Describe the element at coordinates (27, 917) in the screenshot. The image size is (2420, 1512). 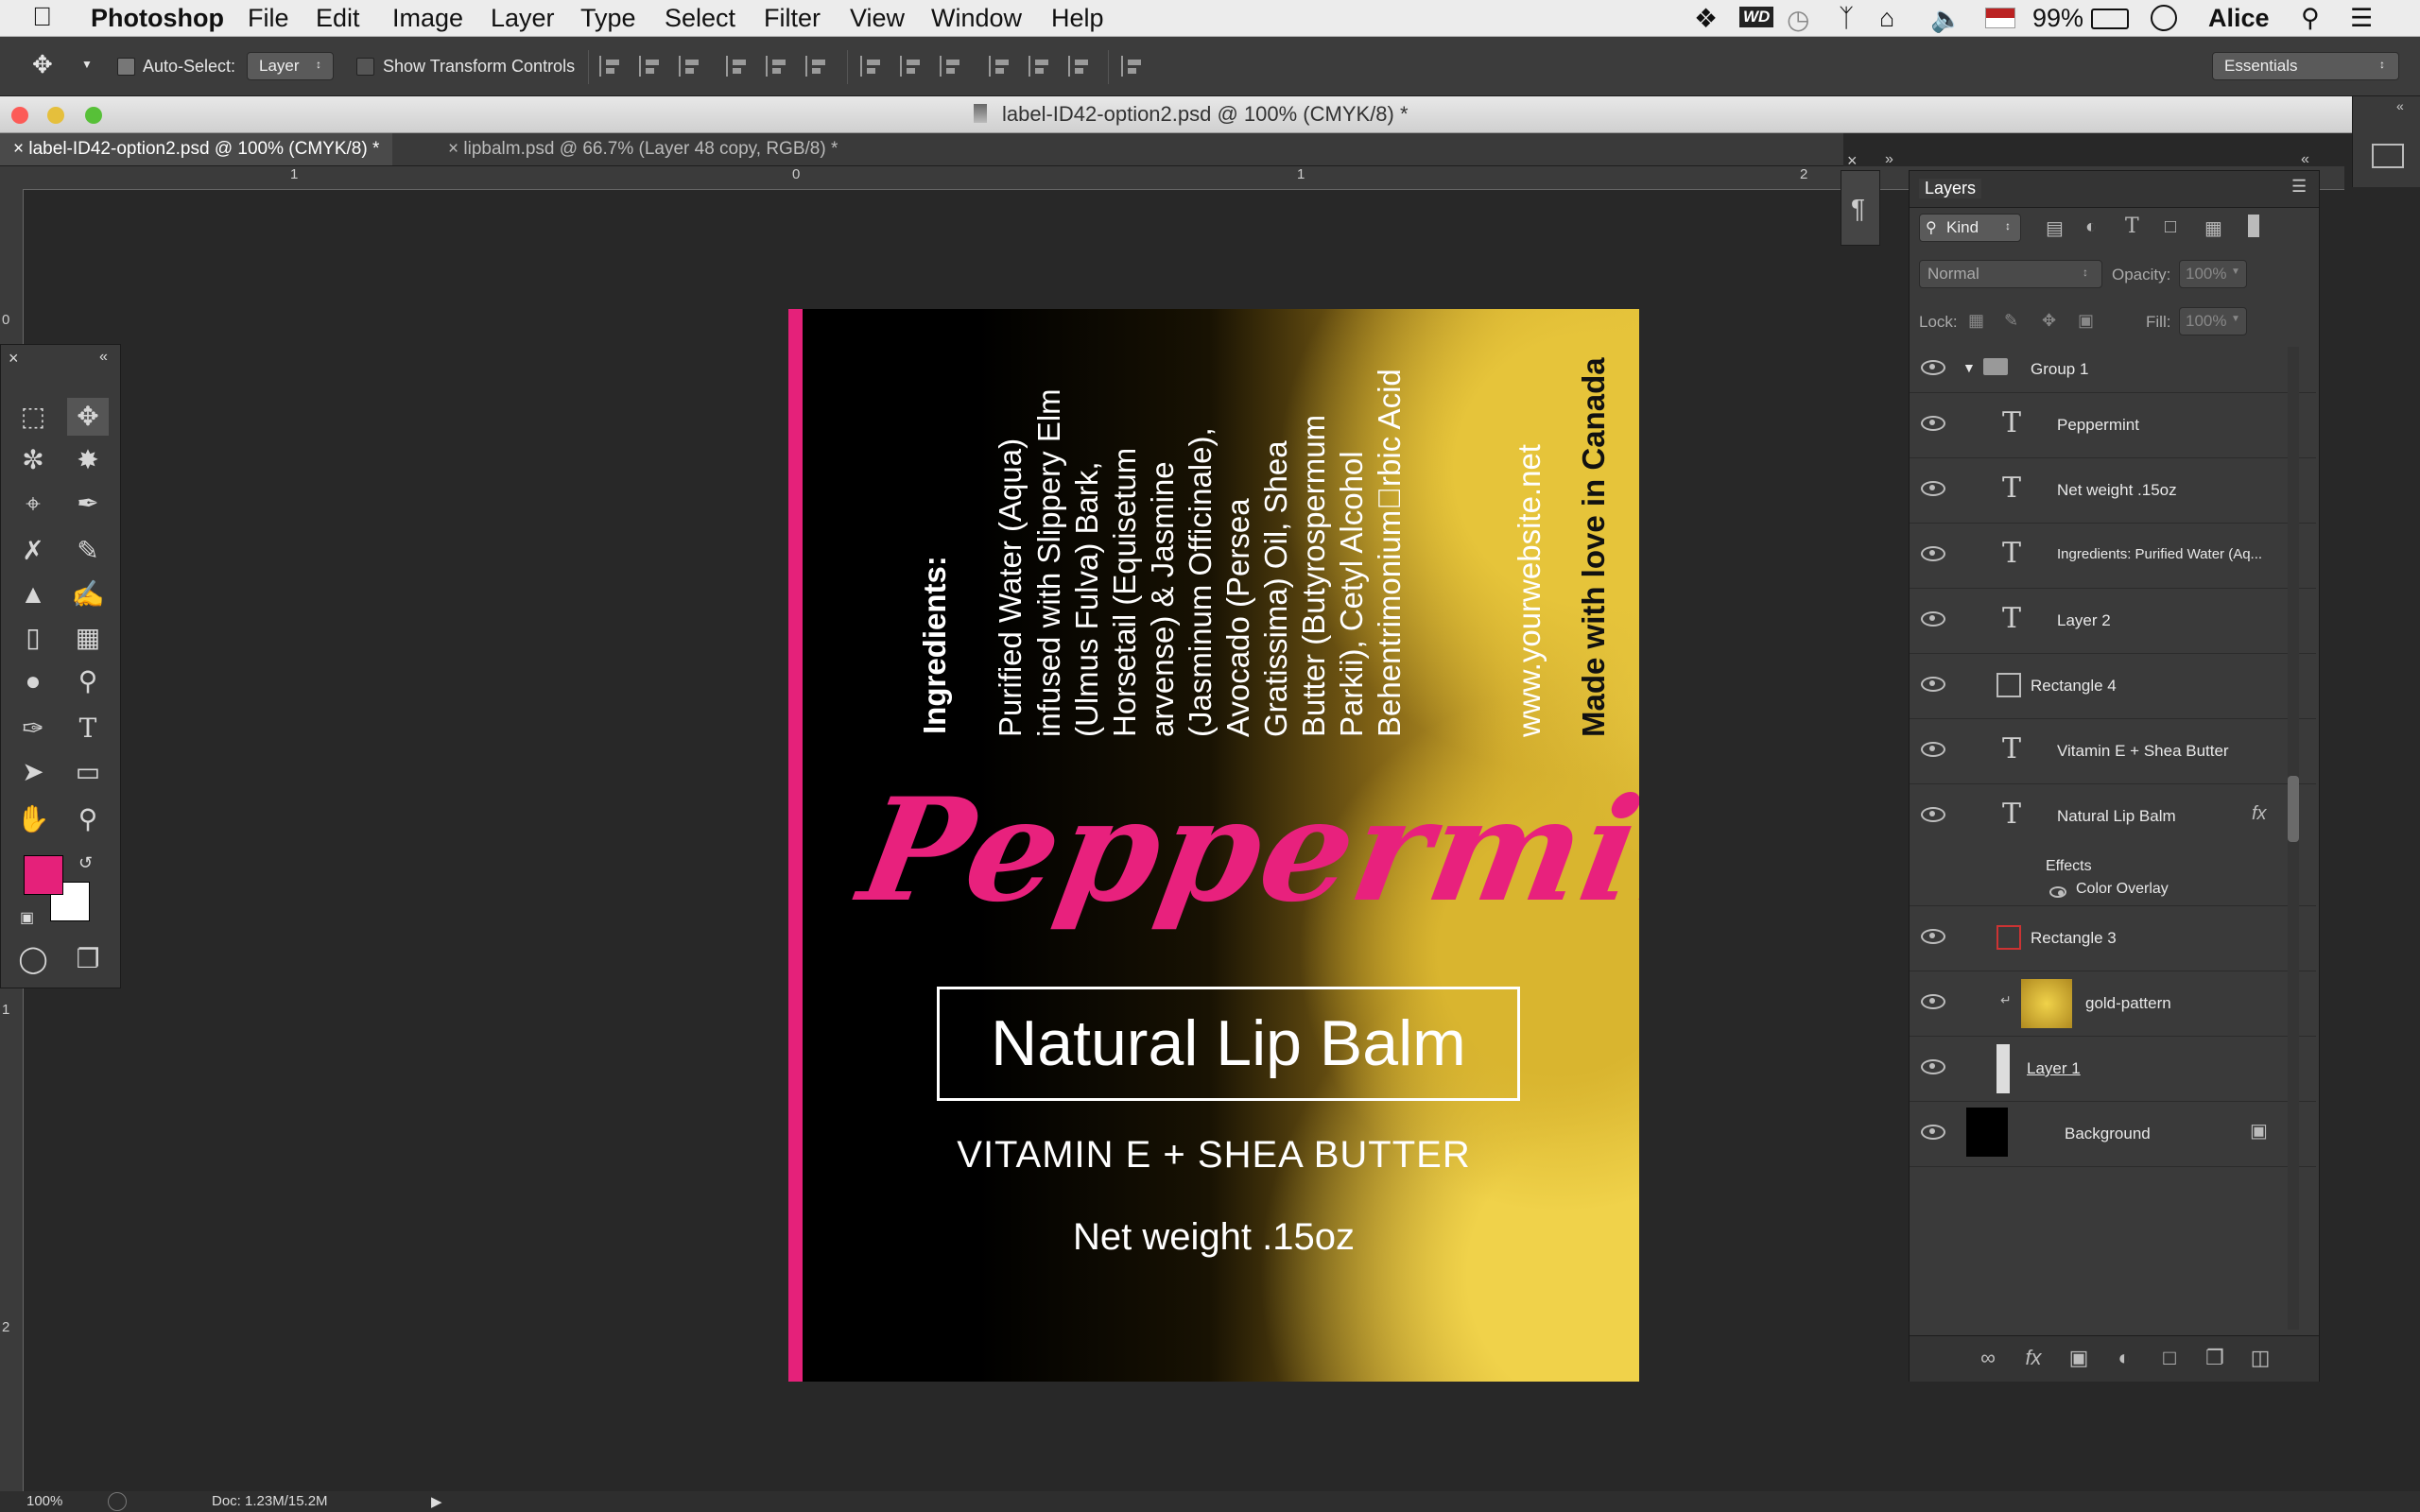
I see `default-colors-icon: ▣` at that location.